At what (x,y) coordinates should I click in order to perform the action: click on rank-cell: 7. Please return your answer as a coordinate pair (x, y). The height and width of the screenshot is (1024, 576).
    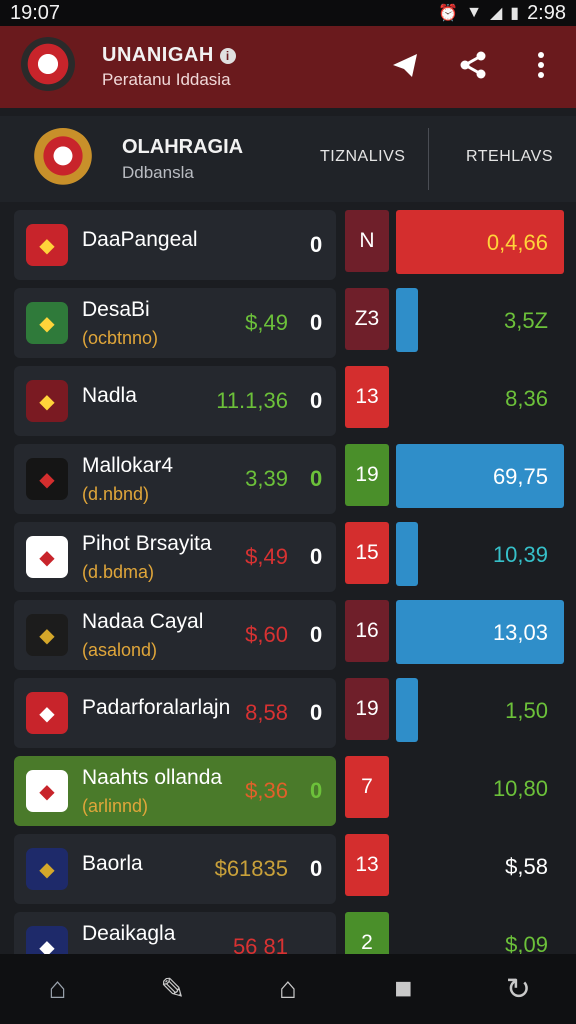
    Looking at the image, I should click on (367, 787).